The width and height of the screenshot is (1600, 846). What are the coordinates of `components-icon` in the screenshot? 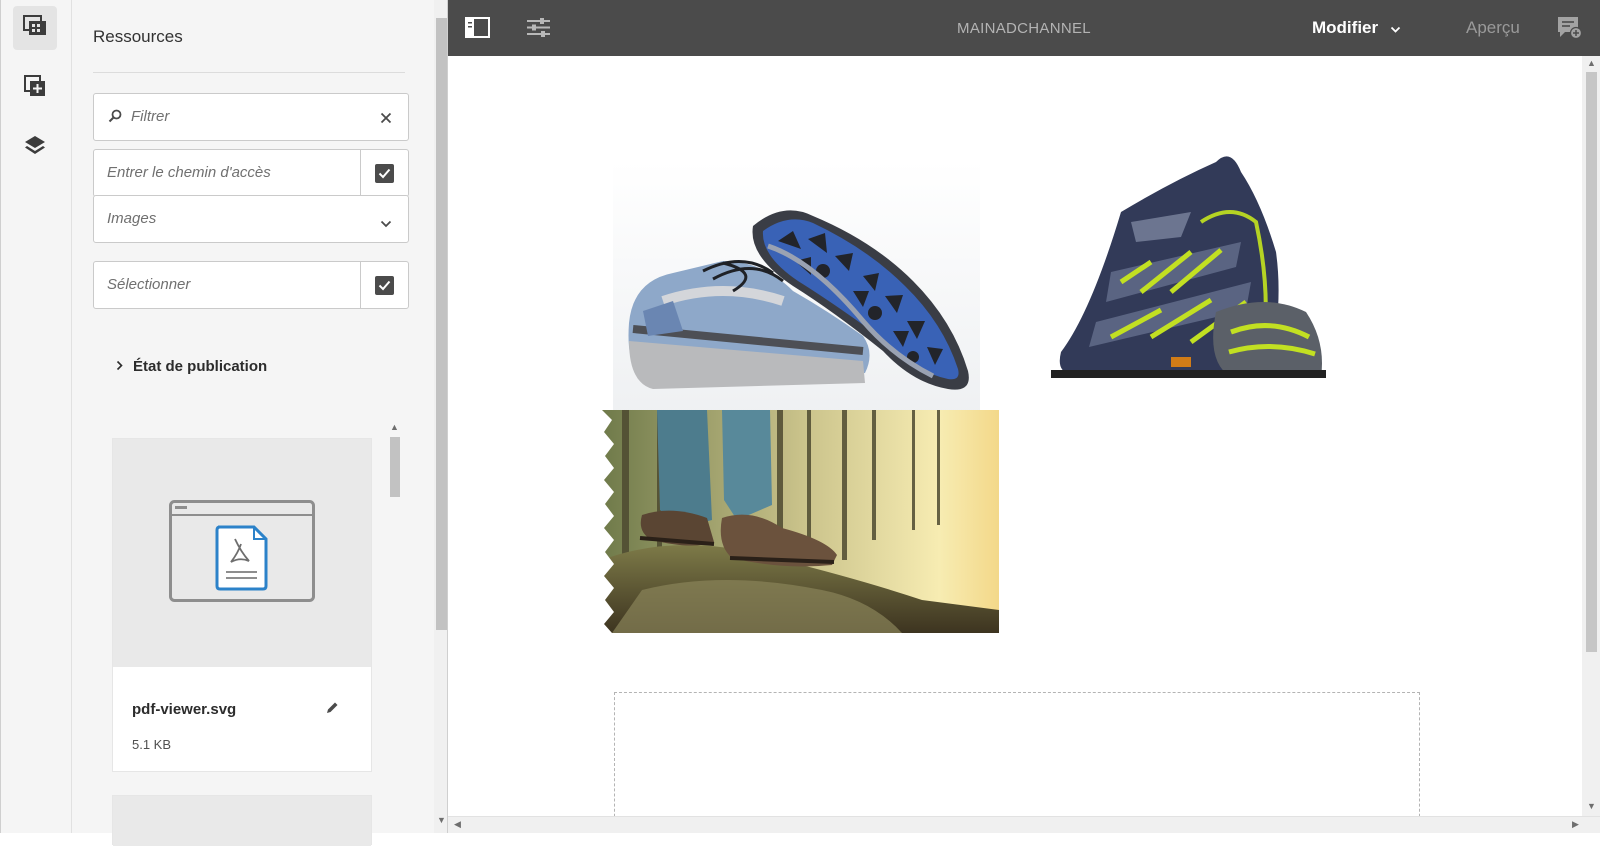 It's located at (35, 88).